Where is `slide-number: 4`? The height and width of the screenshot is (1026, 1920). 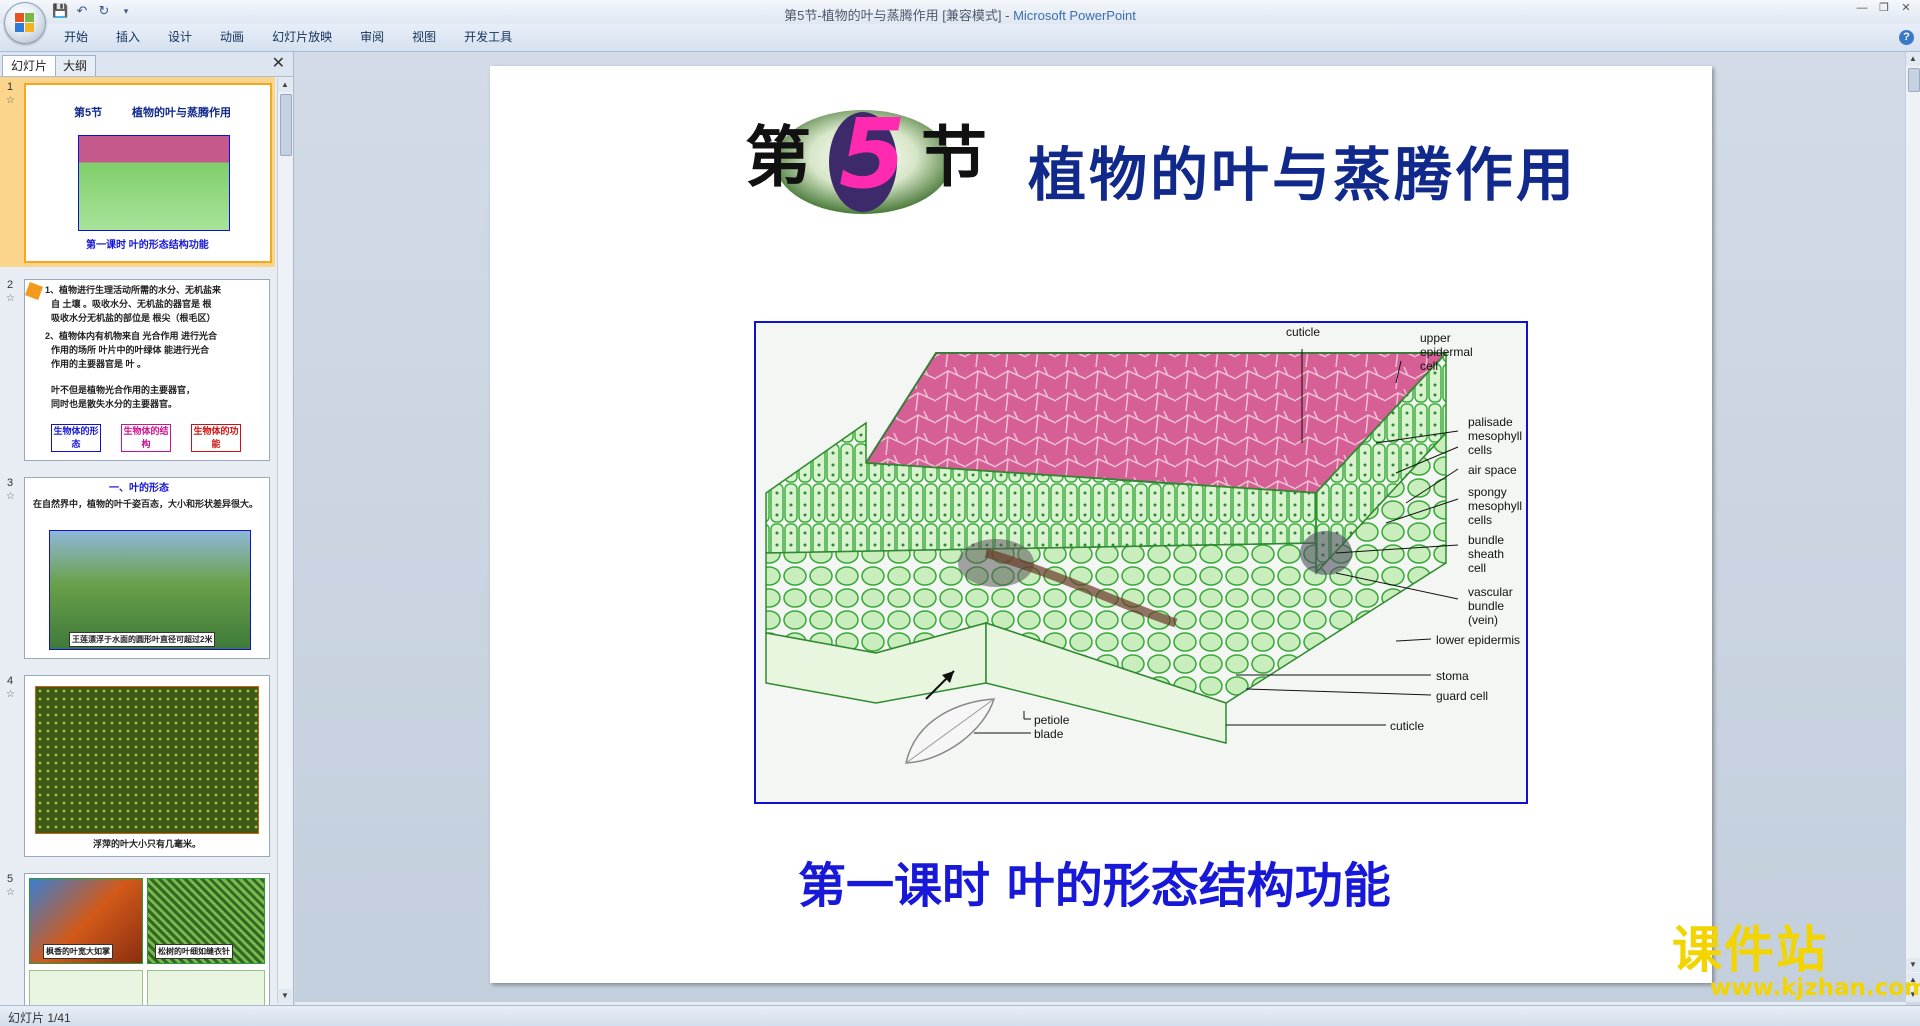
slide-number: 4 is located at coordinates (10, 681).